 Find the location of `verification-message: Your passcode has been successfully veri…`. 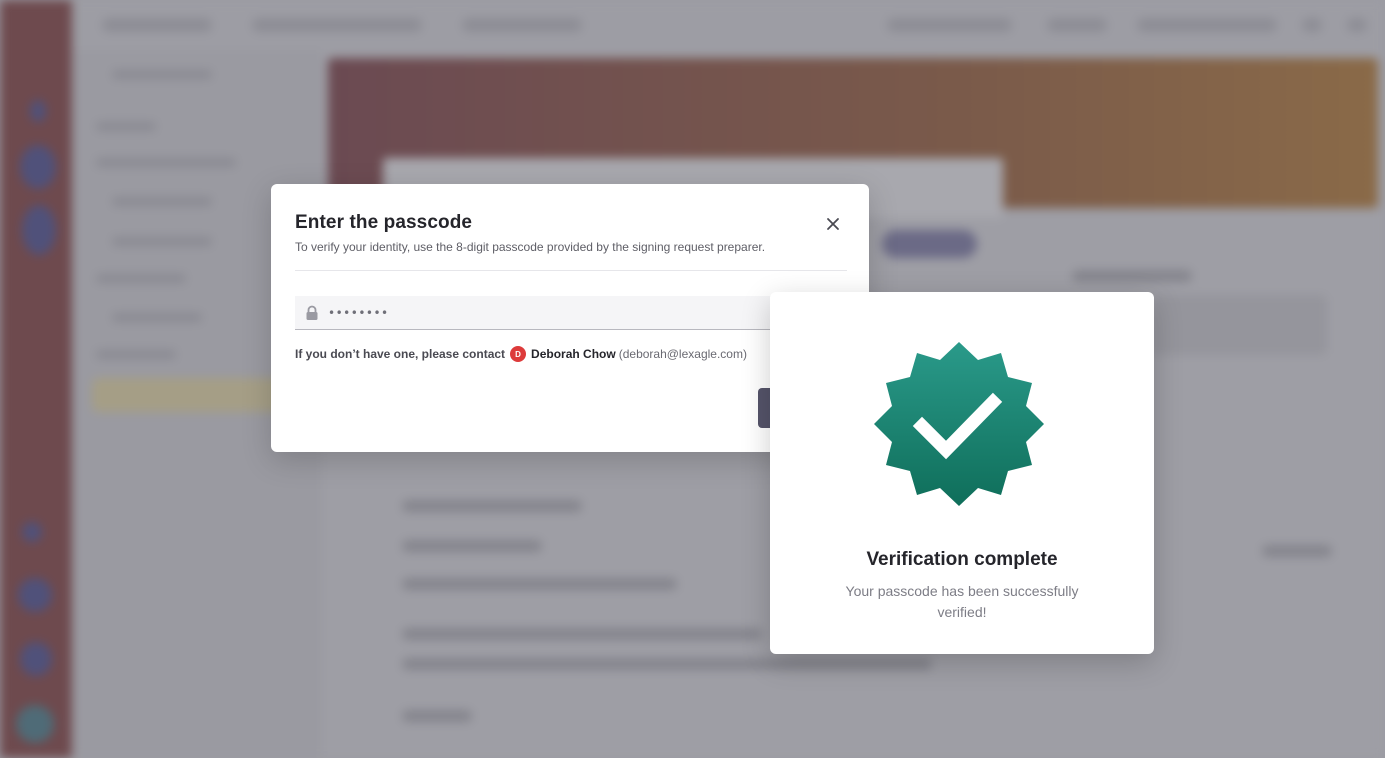

verification-message: Your passcode has been successfully veri… is located at coordinates (962, 601).